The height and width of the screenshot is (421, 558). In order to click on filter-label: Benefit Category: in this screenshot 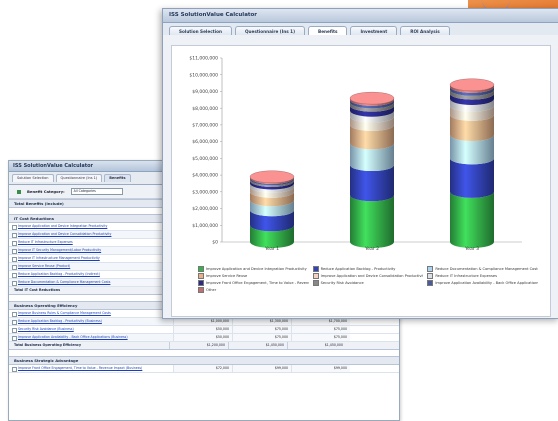, I will do `click(46, 191)`.